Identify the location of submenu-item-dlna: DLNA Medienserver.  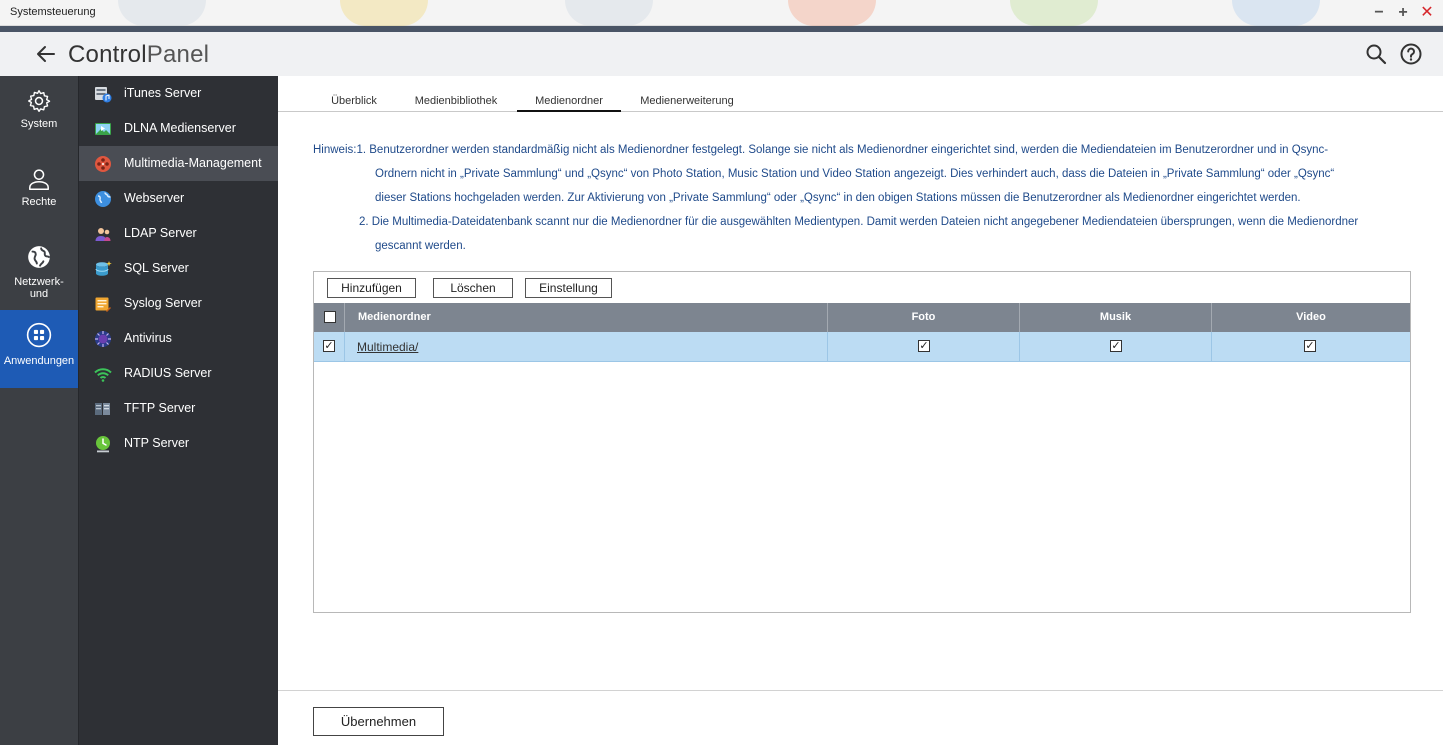
(178, 128).